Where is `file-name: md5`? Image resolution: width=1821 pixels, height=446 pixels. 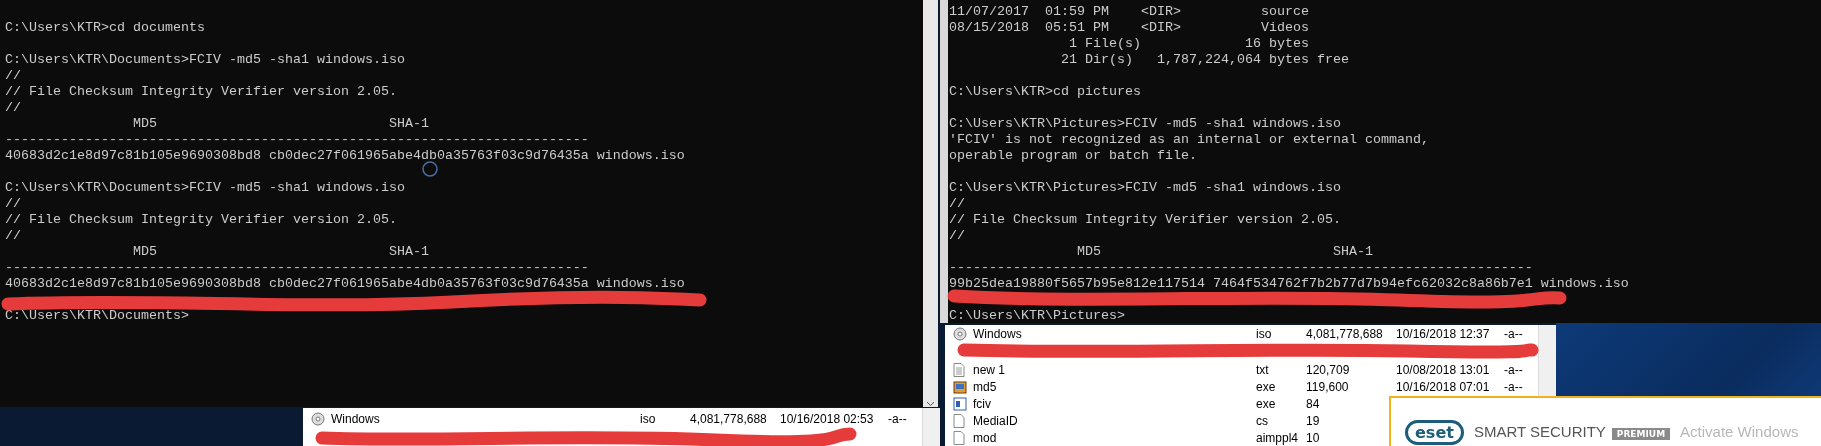 file-name: md5 is located at coordinates (985, 386).